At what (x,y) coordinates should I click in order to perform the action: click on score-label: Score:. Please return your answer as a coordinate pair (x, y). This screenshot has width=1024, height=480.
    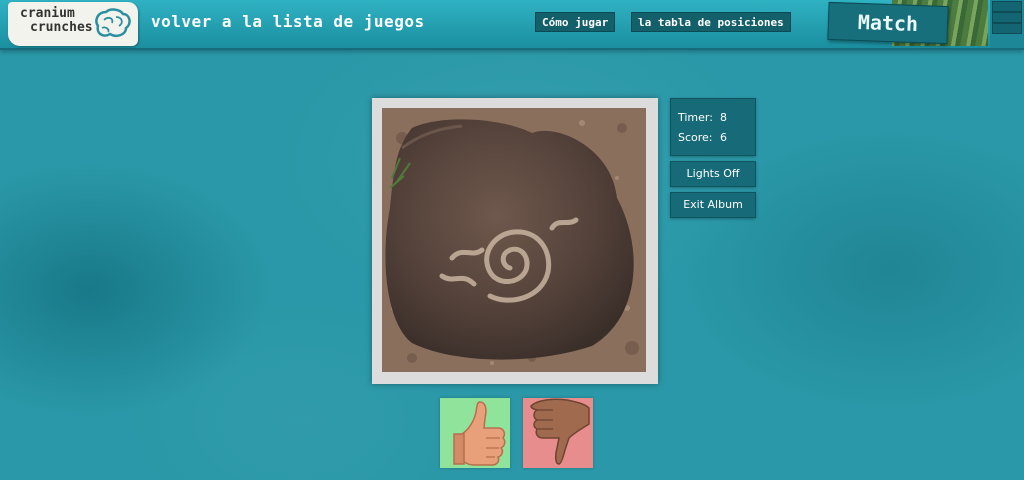
    Looking at the image, I should click on (695, 137).